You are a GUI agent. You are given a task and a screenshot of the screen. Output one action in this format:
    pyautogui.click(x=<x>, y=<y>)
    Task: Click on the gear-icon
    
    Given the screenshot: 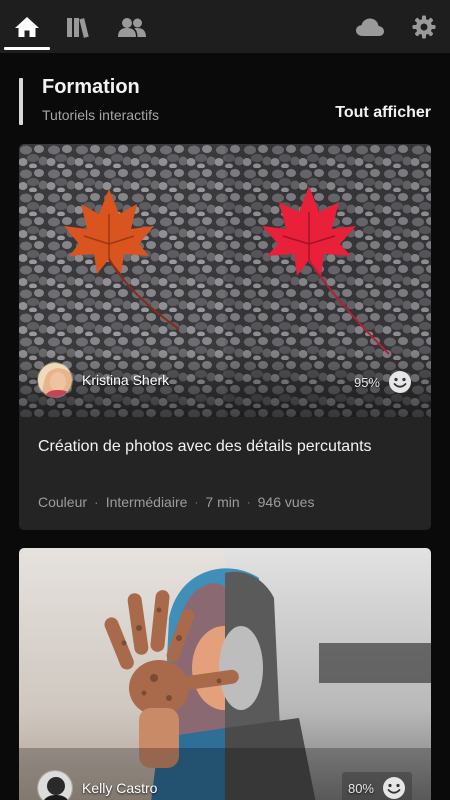 What is the action you would take?
    pyautogui.click(x=424, y=26)
    